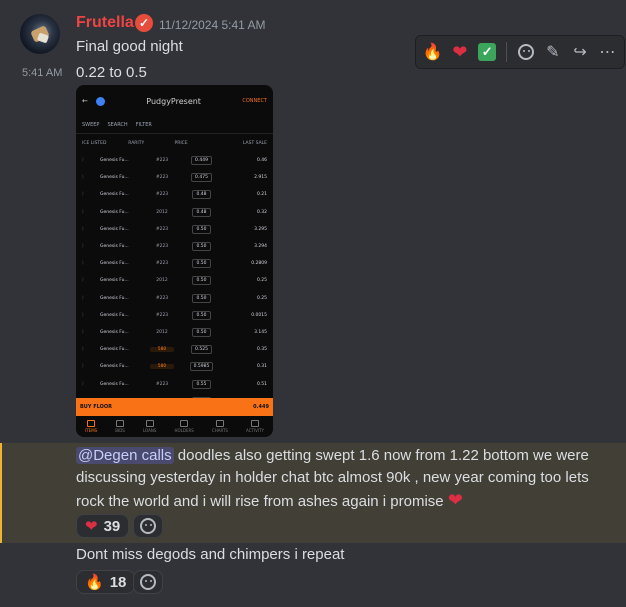 The image size is (626, 607). What do you see at coordinates (85, 101) in the screenshot?
I see `back-arrow-icon: ←` at bounding box center [85, 101].